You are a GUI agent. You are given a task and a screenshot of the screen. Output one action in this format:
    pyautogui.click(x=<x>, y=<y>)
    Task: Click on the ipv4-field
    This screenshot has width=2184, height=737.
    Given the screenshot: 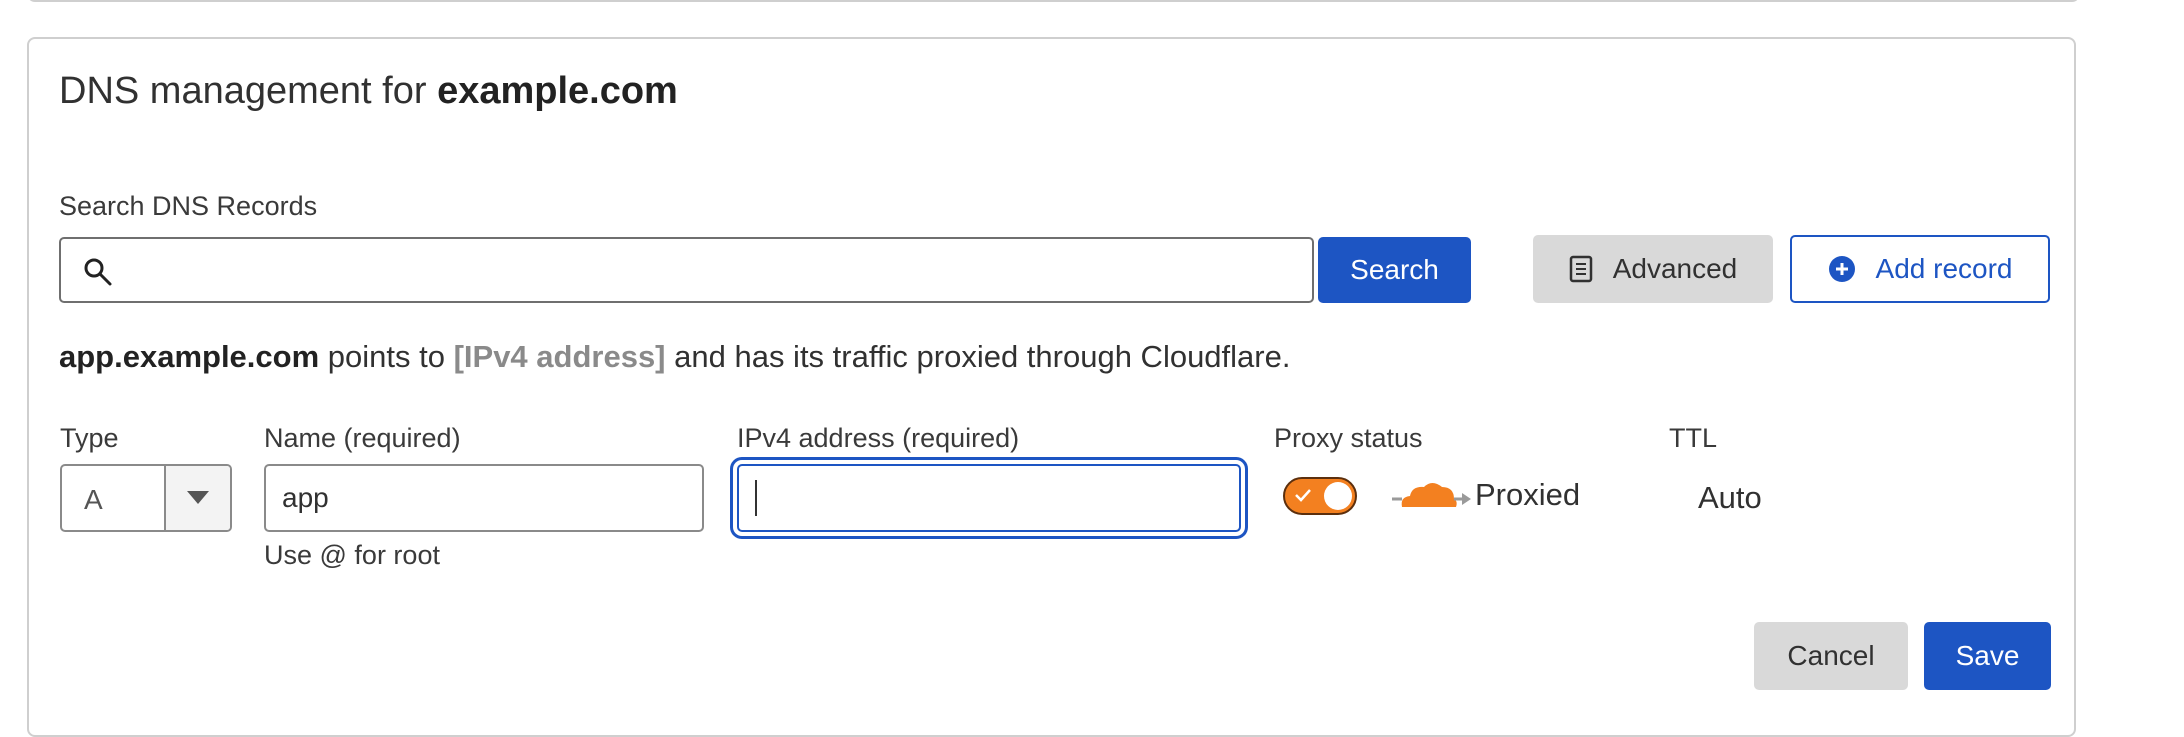 What is the action you would take?
    pyautogui.click(x=989, y=498)
    